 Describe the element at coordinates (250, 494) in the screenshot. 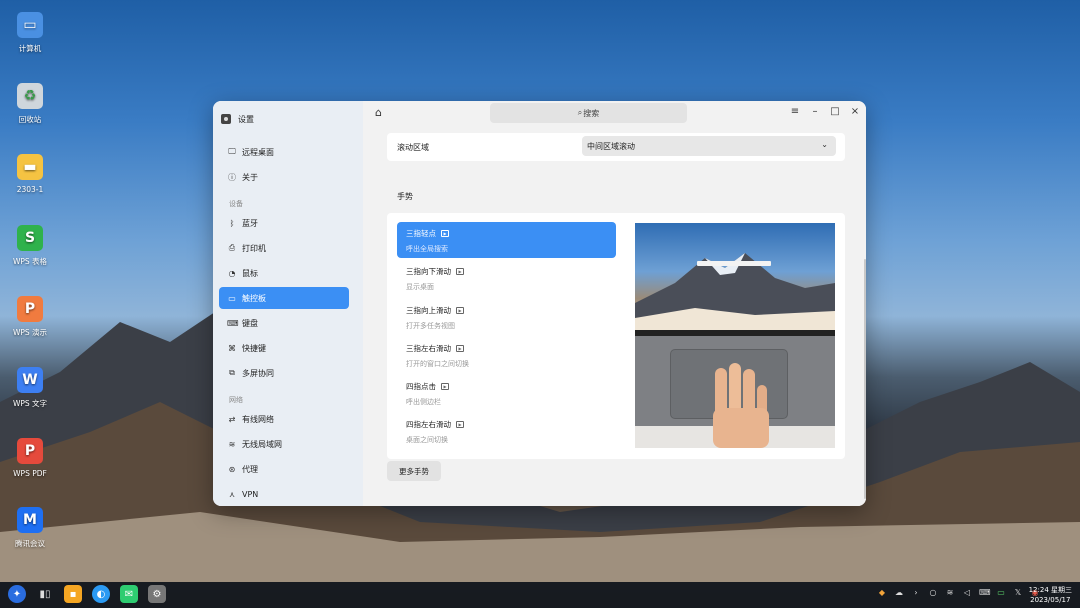

I see `sidebar-item-label: VPN` at that location.